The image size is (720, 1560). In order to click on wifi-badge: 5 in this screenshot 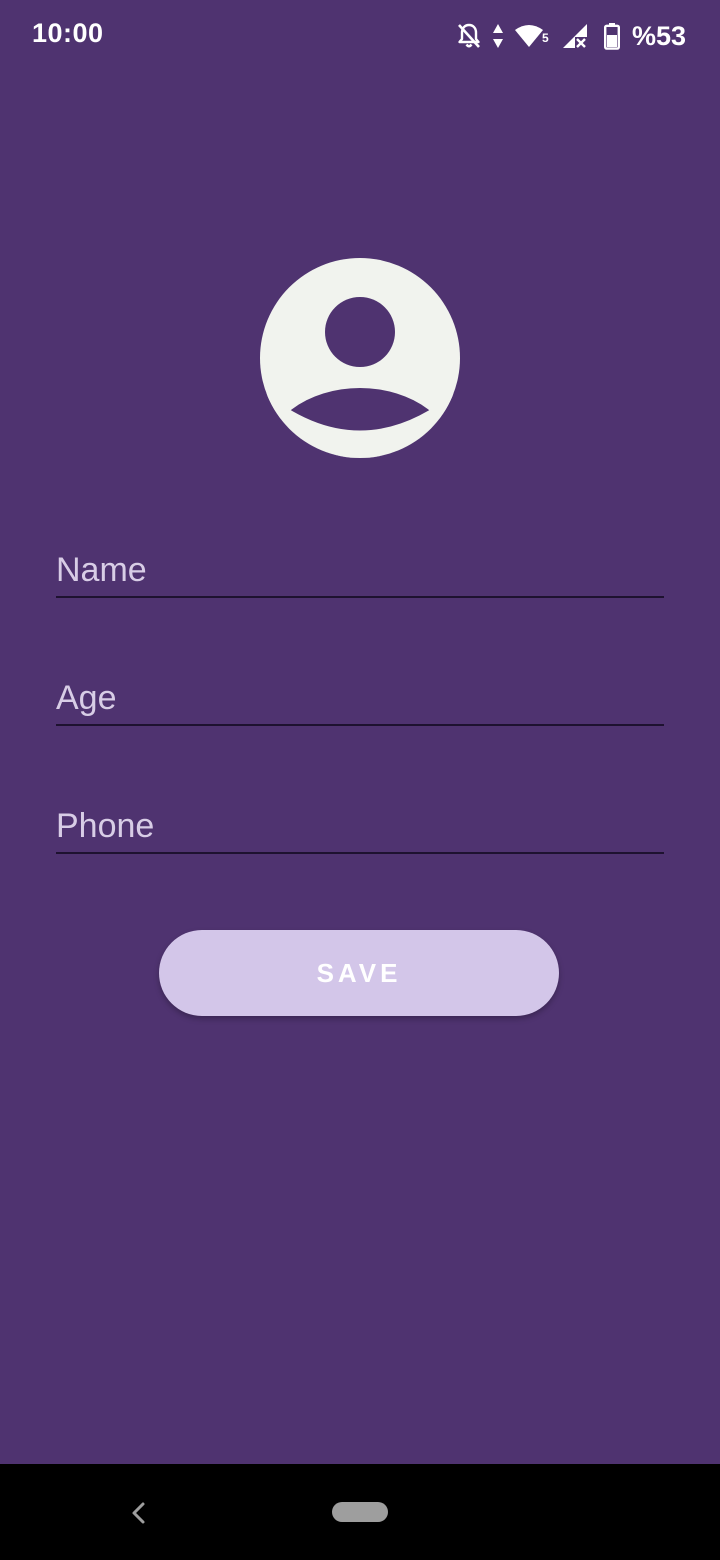, I will do `click(545, 38)`.